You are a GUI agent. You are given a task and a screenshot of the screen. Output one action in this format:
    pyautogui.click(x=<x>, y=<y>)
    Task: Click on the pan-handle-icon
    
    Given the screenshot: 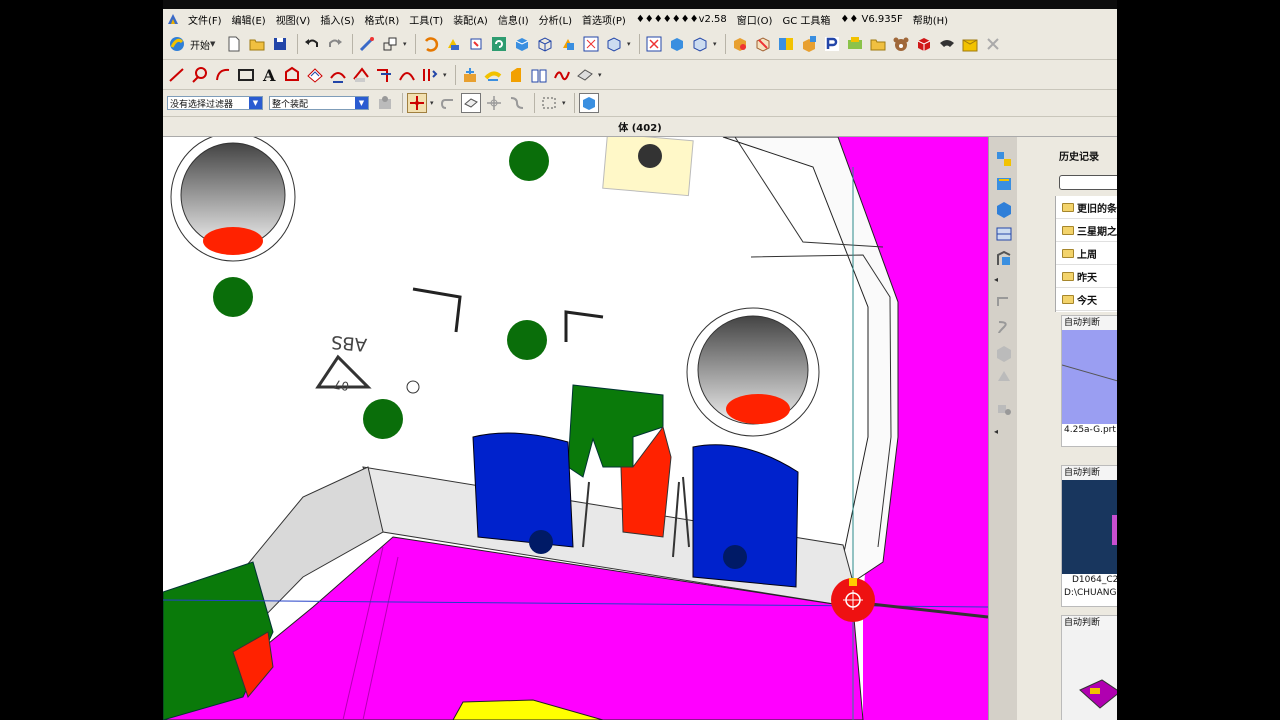 What is the action you would take?
    pyautogui.click(x=494, y=103)
    